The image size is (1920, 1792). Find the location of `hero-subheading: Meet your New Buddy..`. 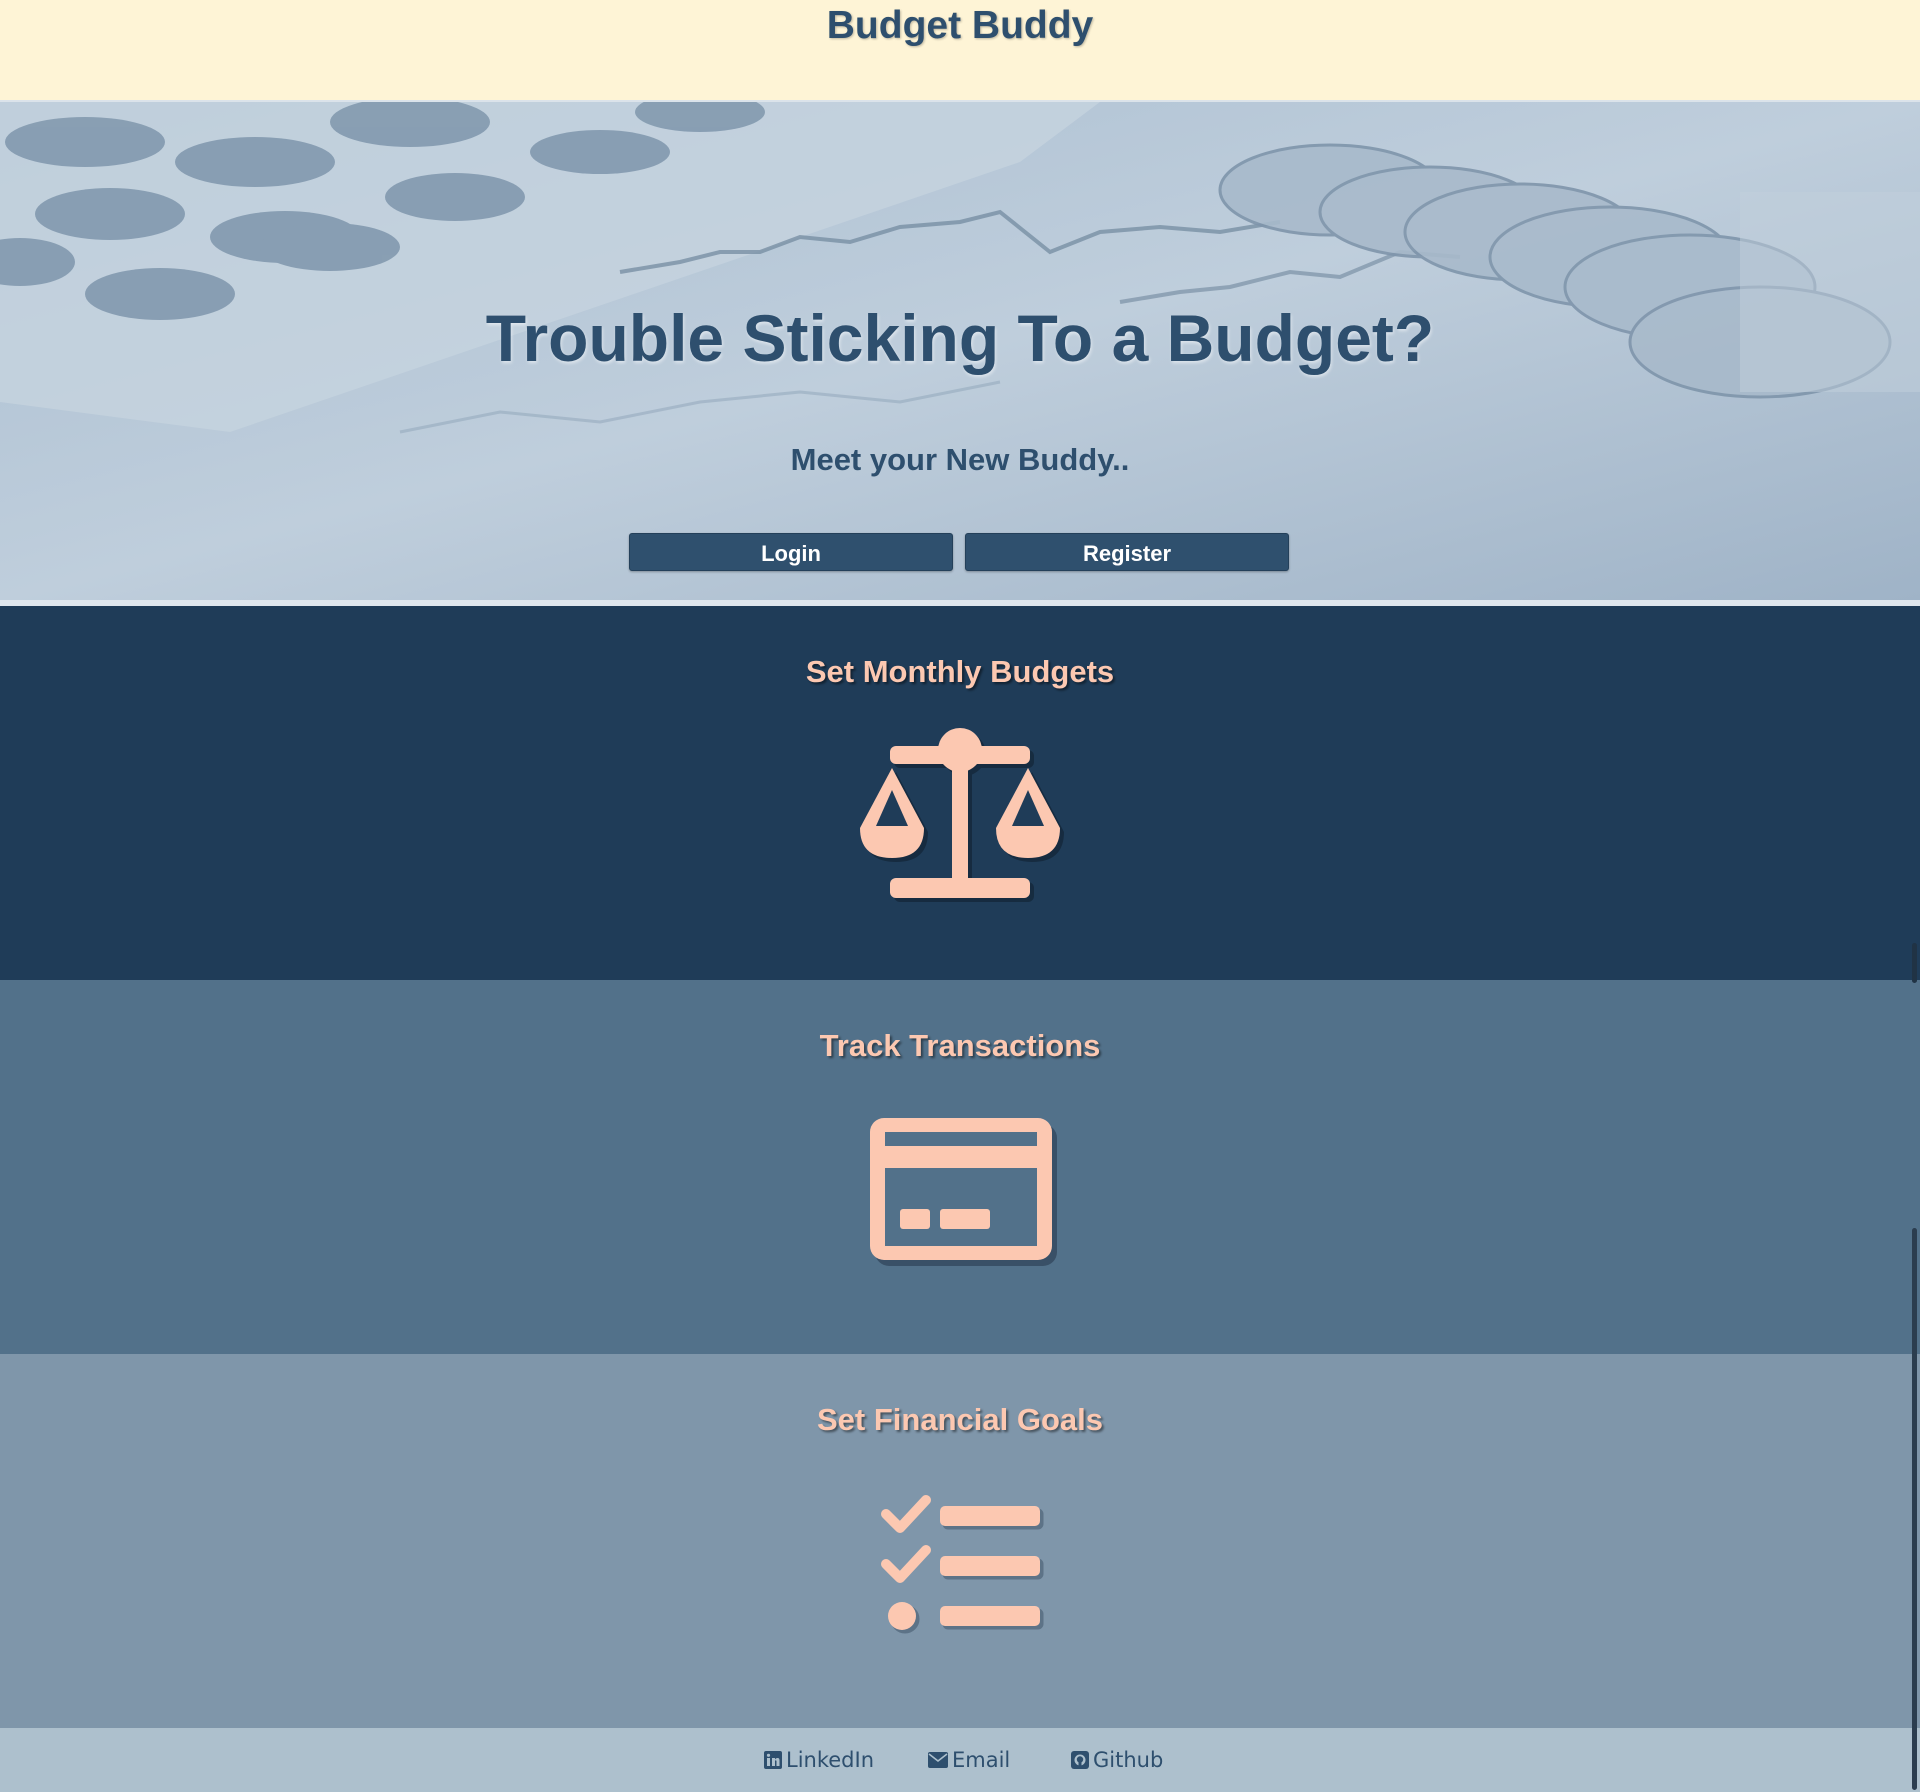

hero-subheading: Meet your New Buddy.. is located at coordinates (960, 459).